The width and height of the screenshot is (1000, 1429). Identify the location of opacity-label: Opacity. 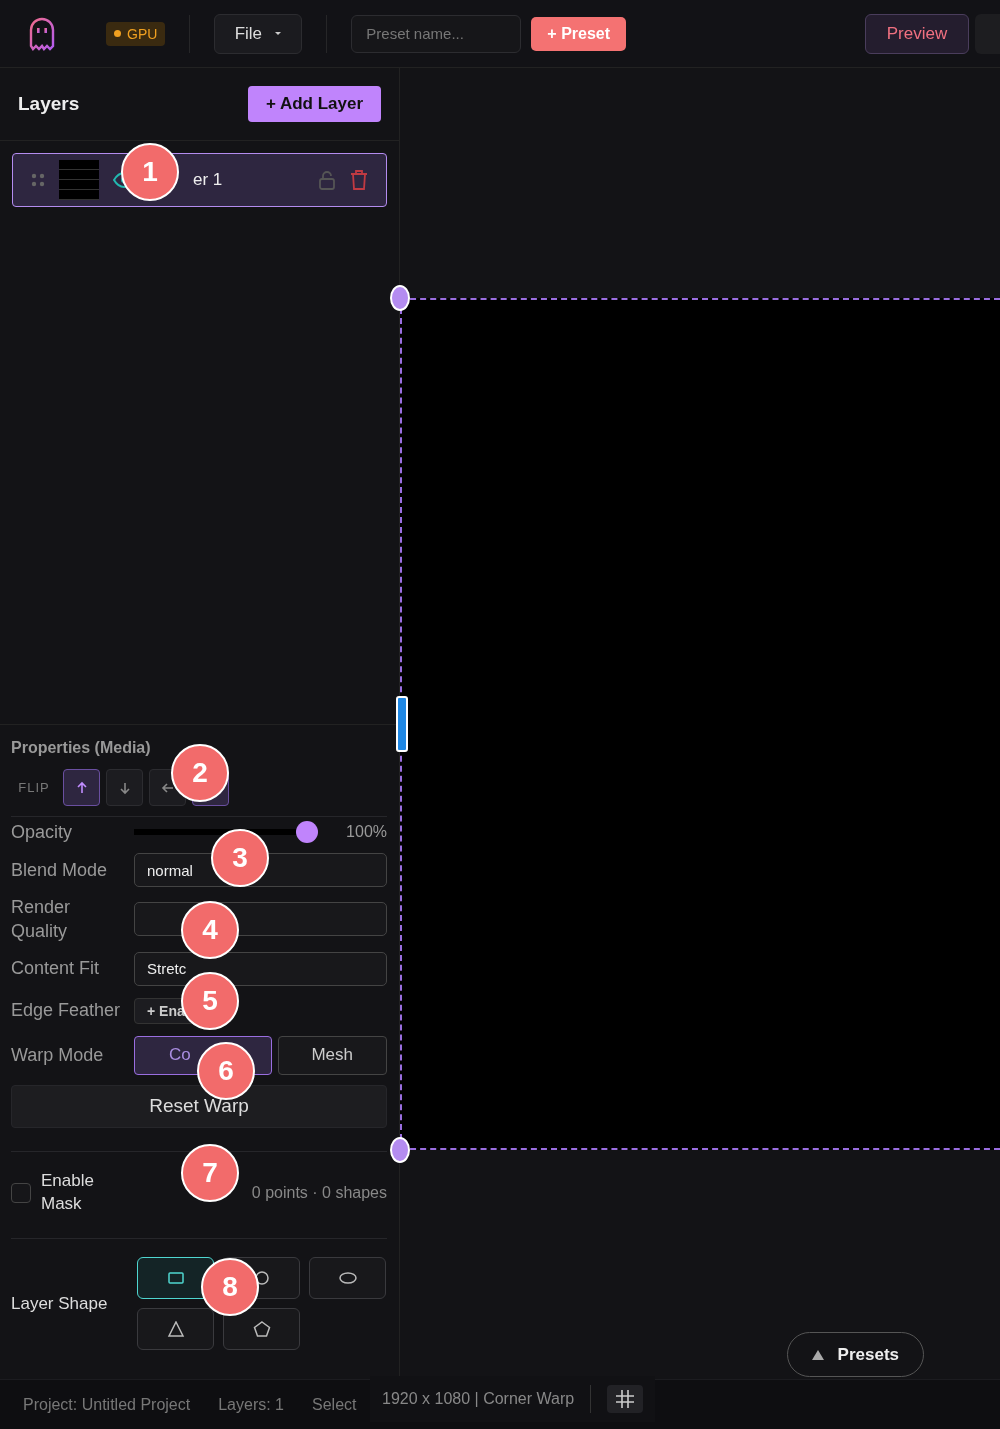
(42, 832).